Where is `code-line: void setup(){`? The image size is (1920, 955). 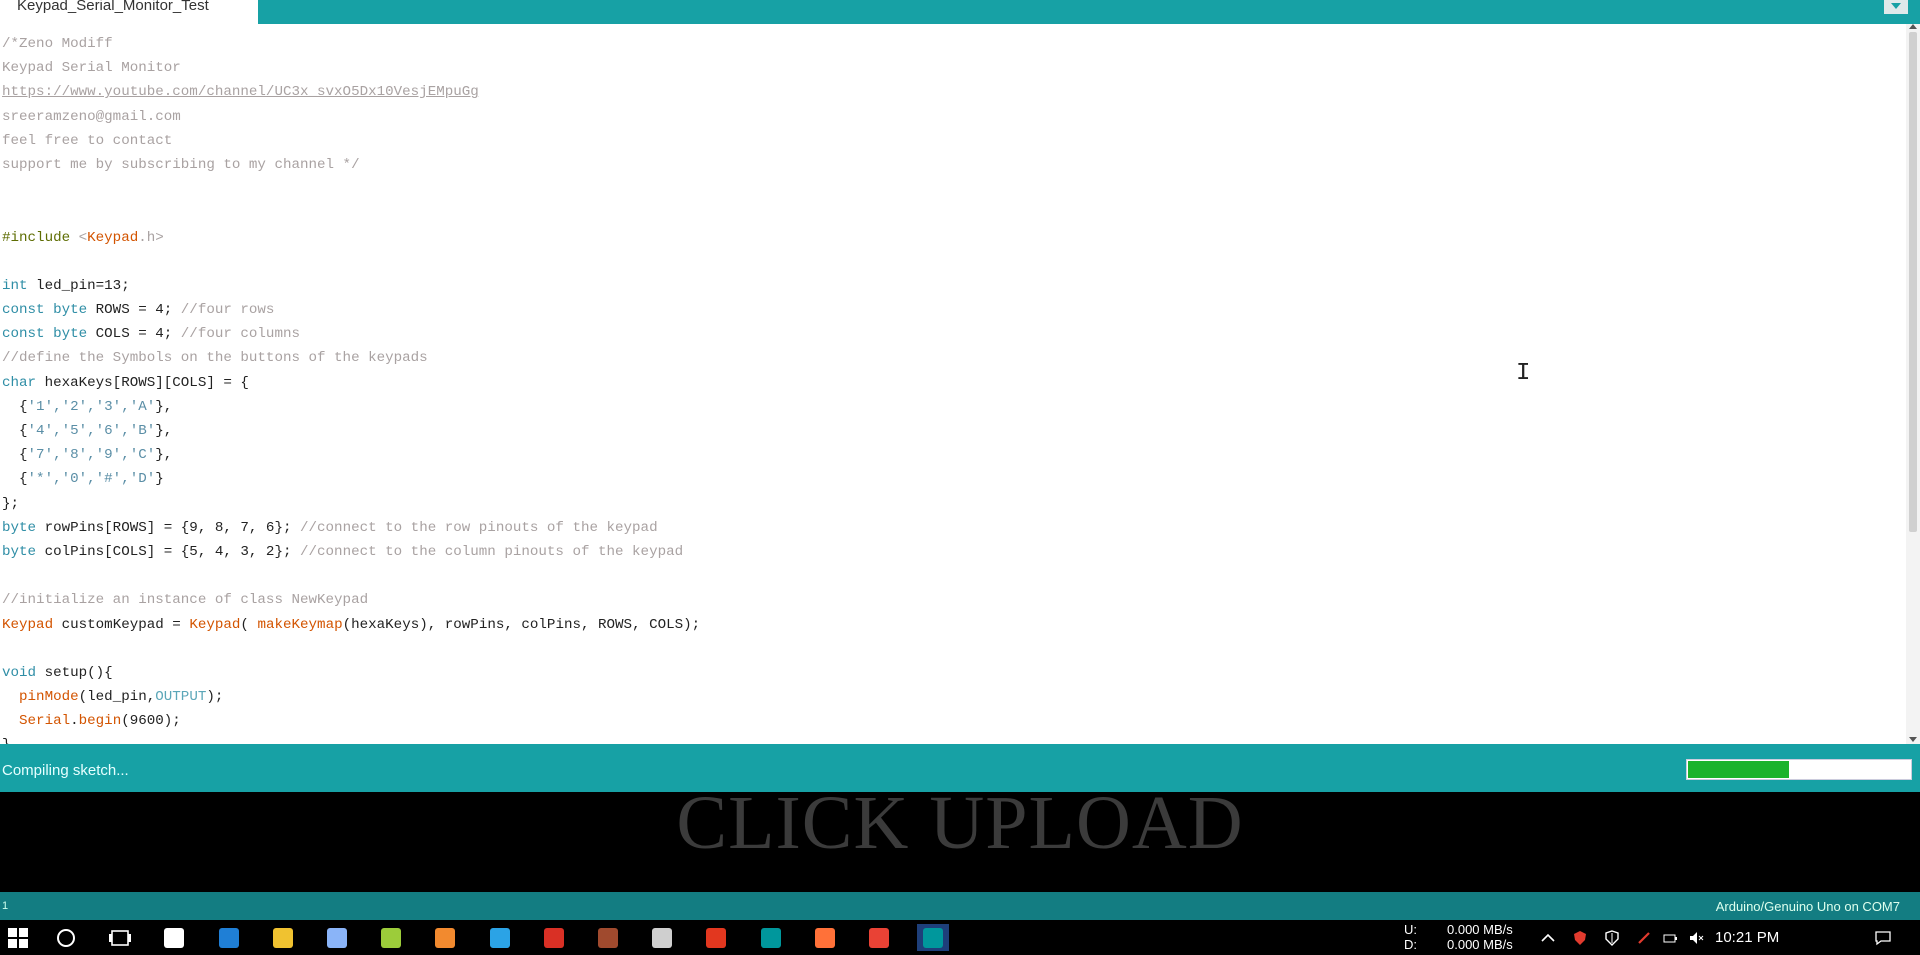 code-line: void setup(){ is located at coordinates (351, 673).